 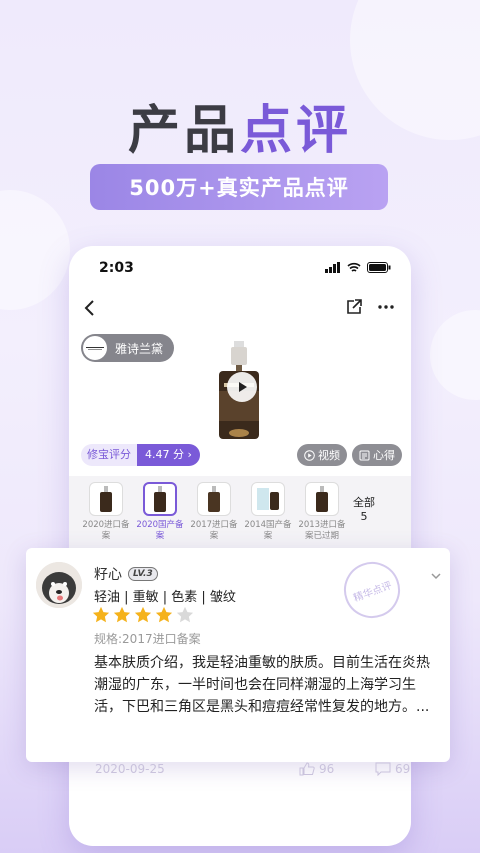 What do you see at coordinates (185, 614) in the screenshot?
I see `star-empty-icon` at bounding box center [185, 614].